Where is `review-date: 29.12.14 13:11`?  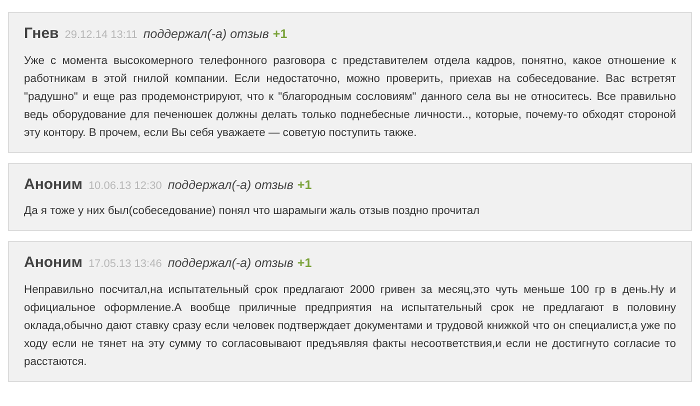 review-date: 29.12.14 13:11 is located at coordinates (101, 35).